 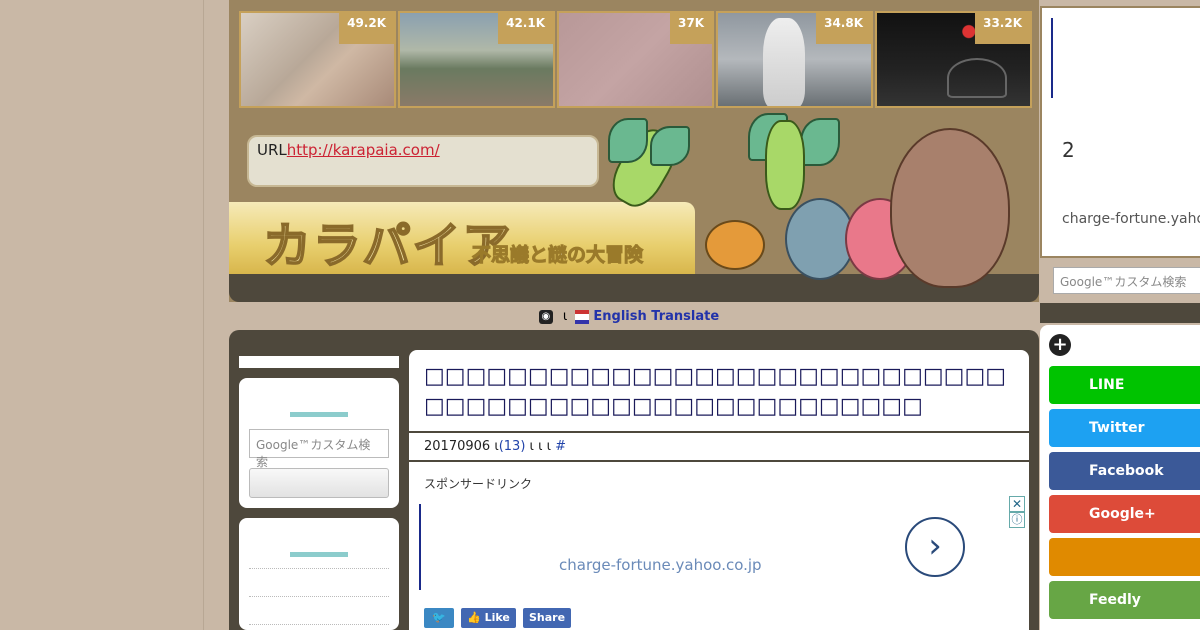 I want to click on view-count: 42.1K, so click(x=525, y=28).